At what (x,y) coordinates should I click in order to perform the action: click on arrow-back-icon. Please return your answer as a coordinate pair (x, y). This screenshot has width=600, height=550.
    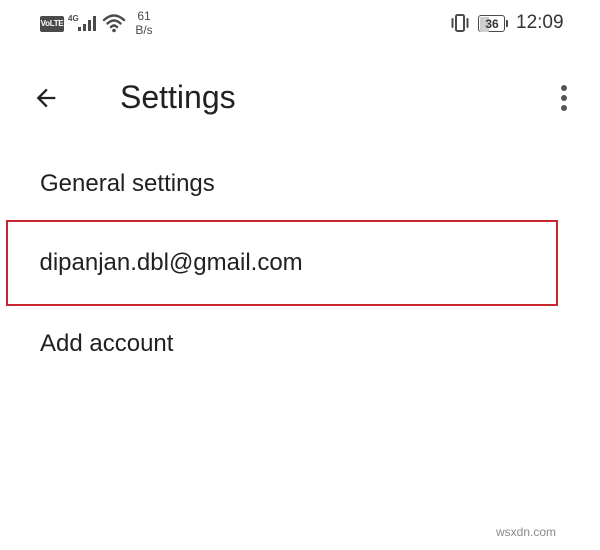
    Looking at the image, I should click on (46, 98).